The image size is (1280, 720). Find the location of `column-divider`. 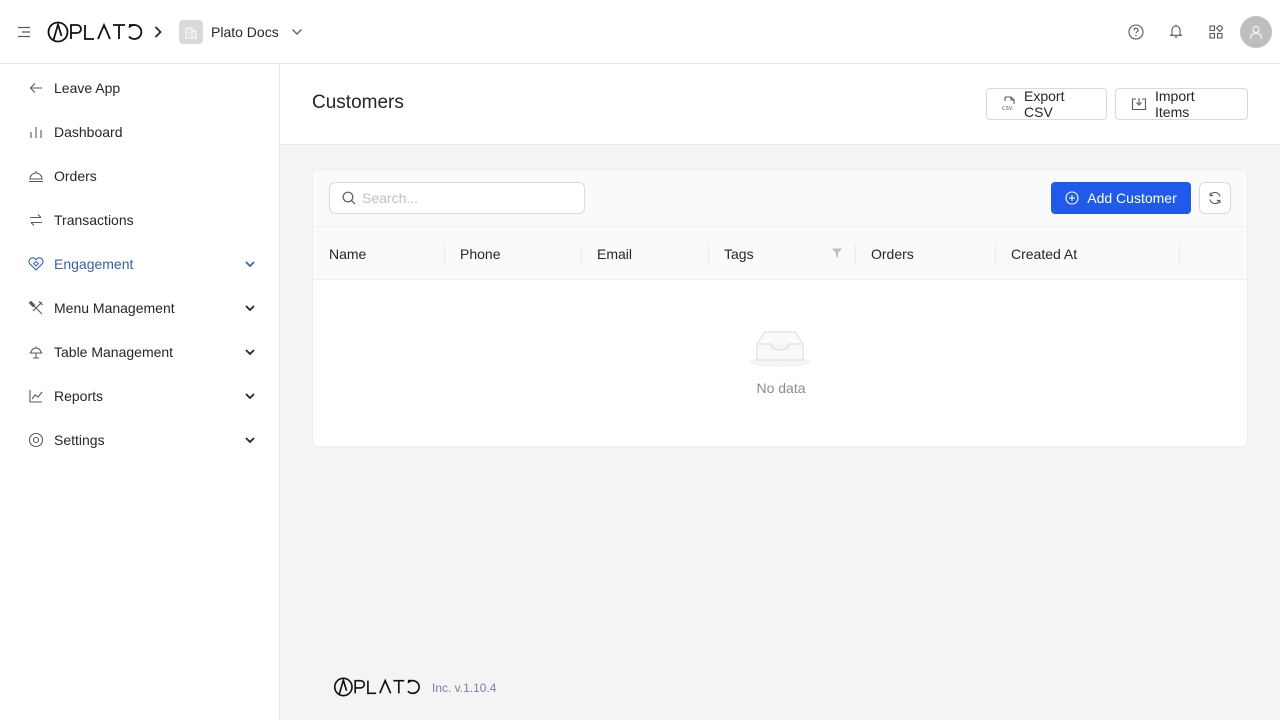

column-divider is located at coordinates (1179, 254).